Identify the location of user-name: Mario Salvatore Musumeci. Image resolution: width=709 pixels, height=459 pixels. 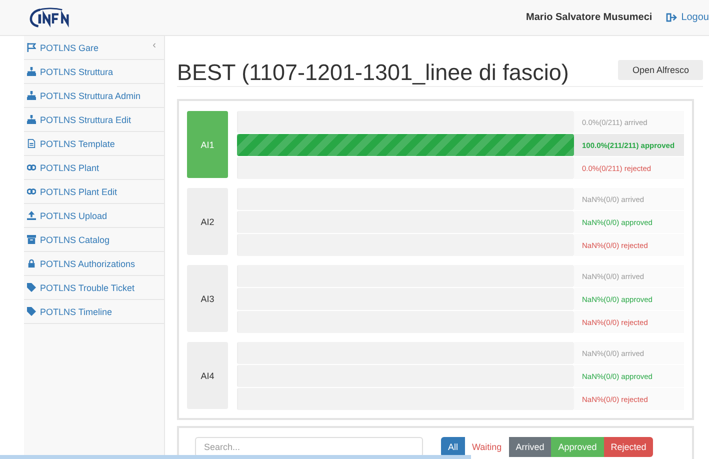
(589, 17).